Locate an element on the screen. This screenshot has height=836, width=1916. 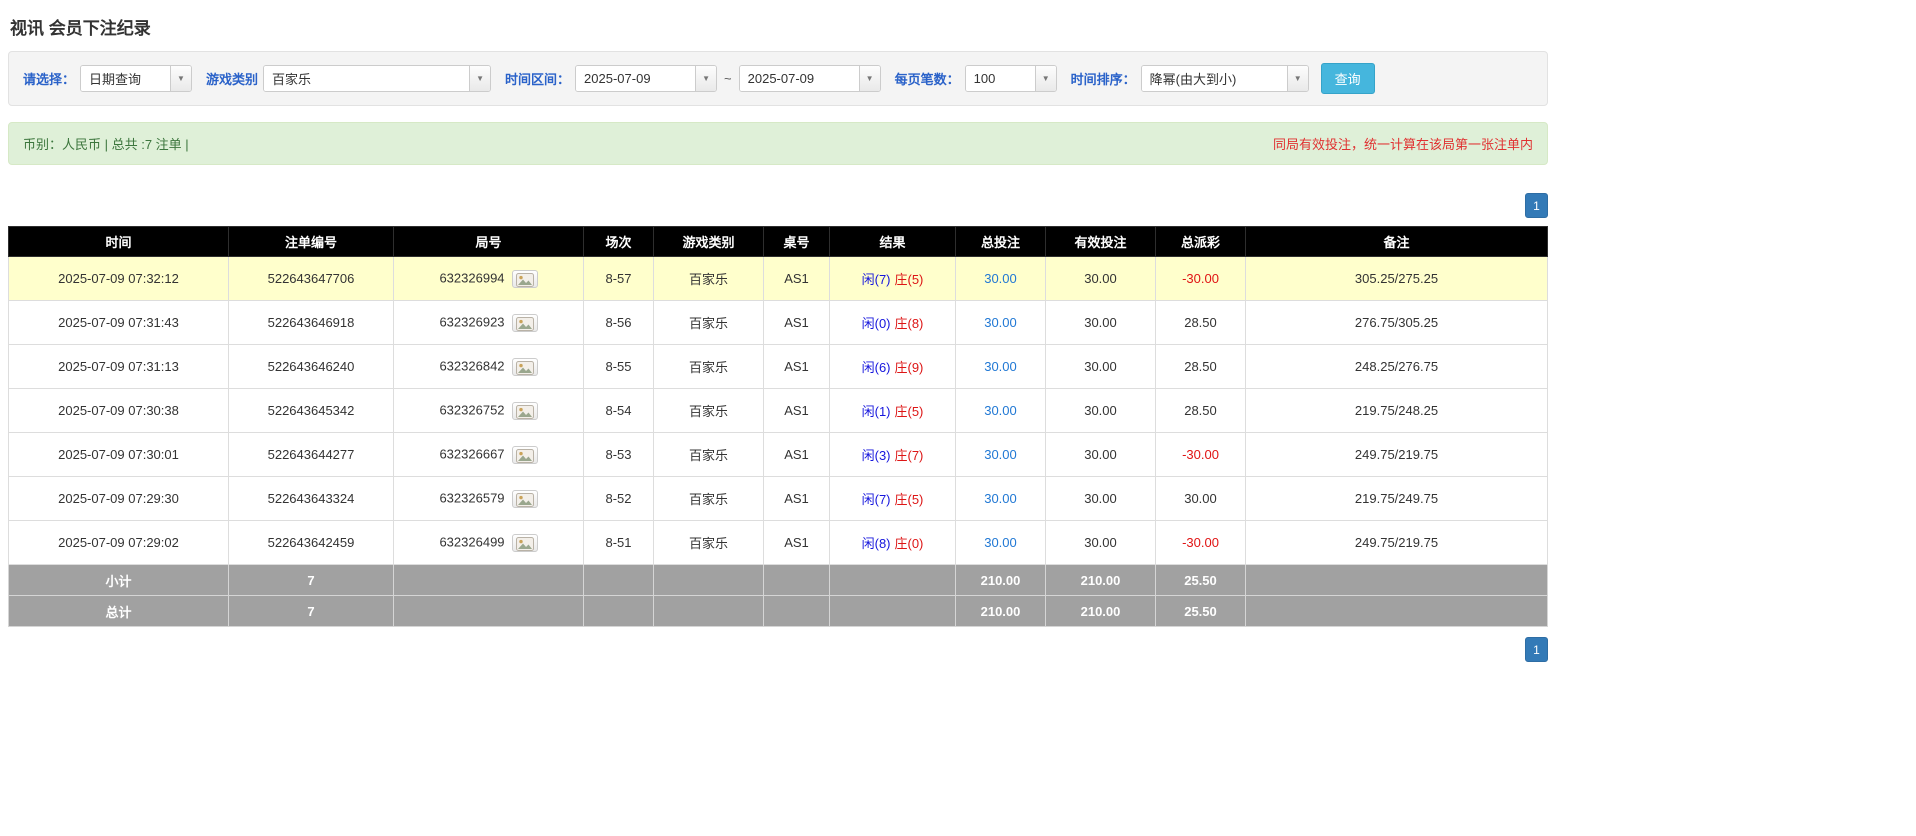
cell-session: 8-57 is located at coordinates (618, 278).